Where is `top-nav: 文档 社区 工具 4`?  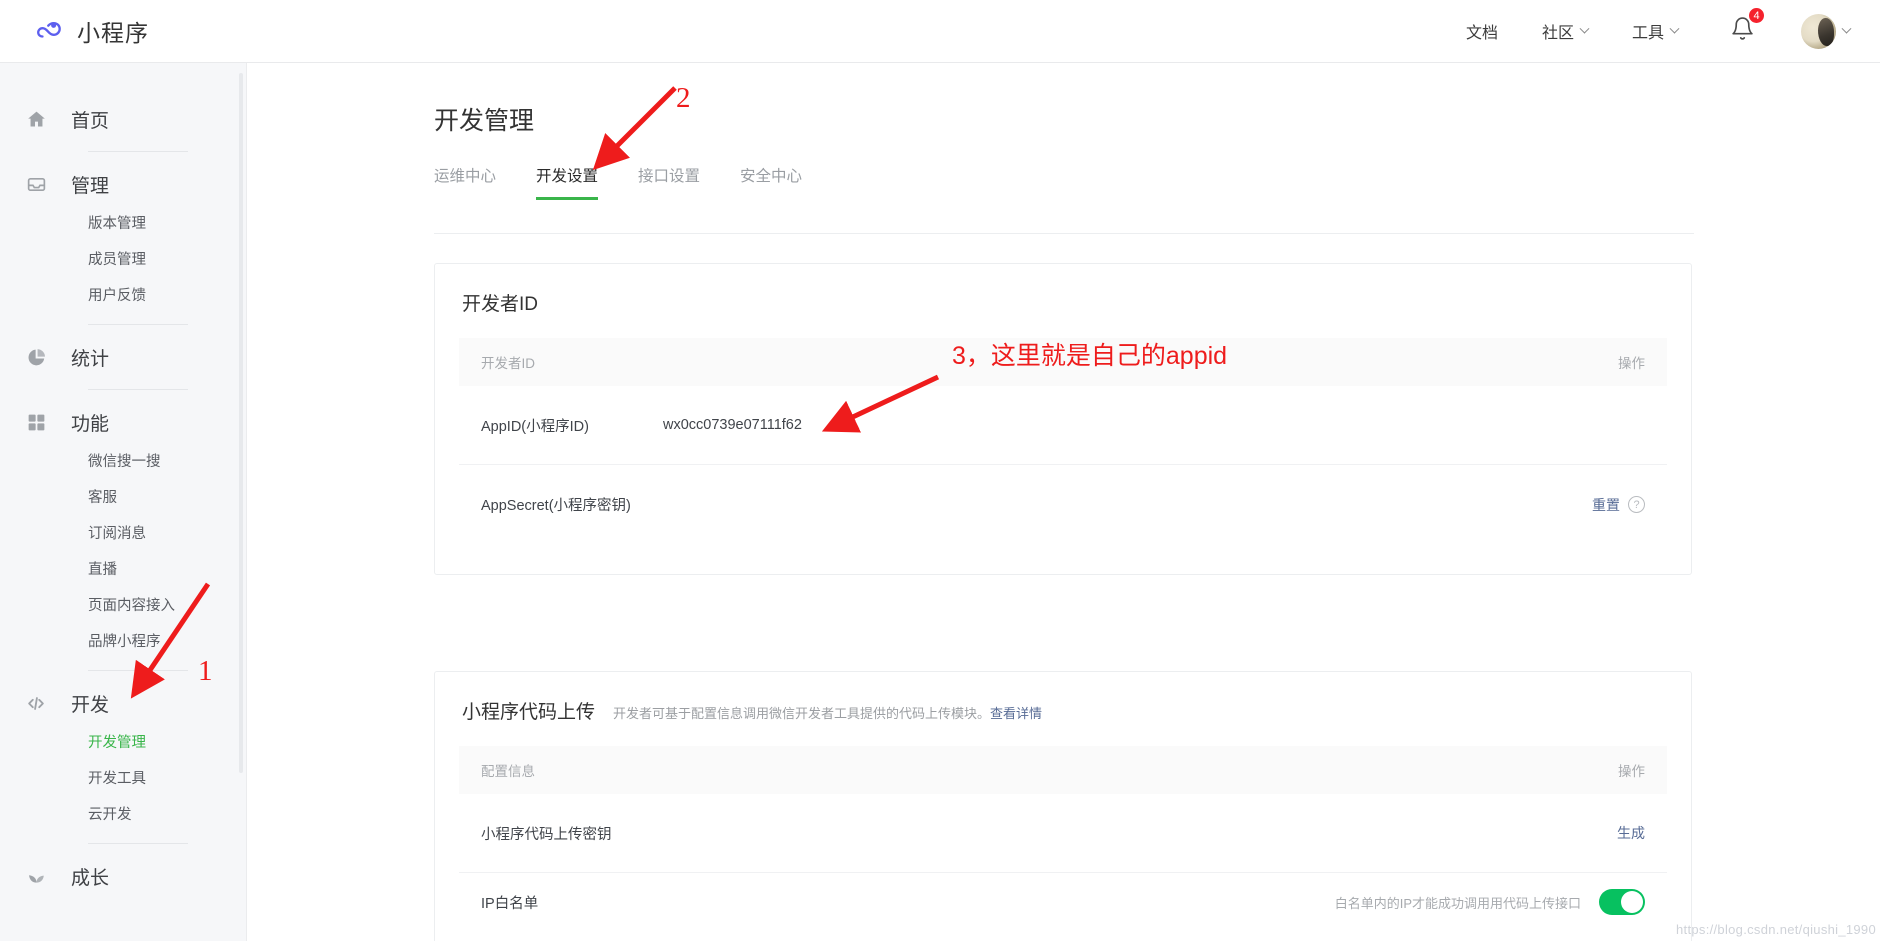 top-nav: 文档 社区 工具 4 is located at coordinates (1637, 28).